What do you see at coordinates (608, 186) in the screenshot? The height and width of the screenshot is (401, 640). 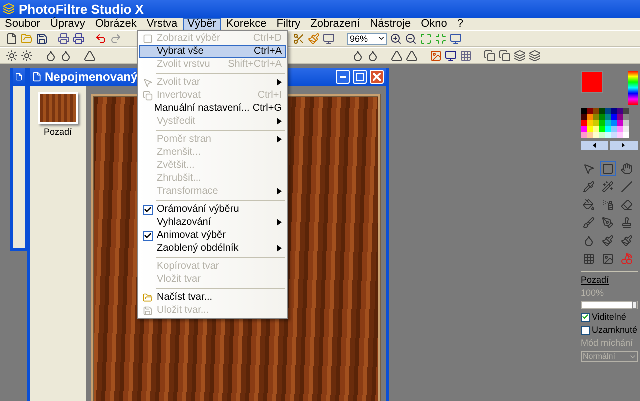 I see `magic-wand-tool-icon` at bounding box center [608, 186].